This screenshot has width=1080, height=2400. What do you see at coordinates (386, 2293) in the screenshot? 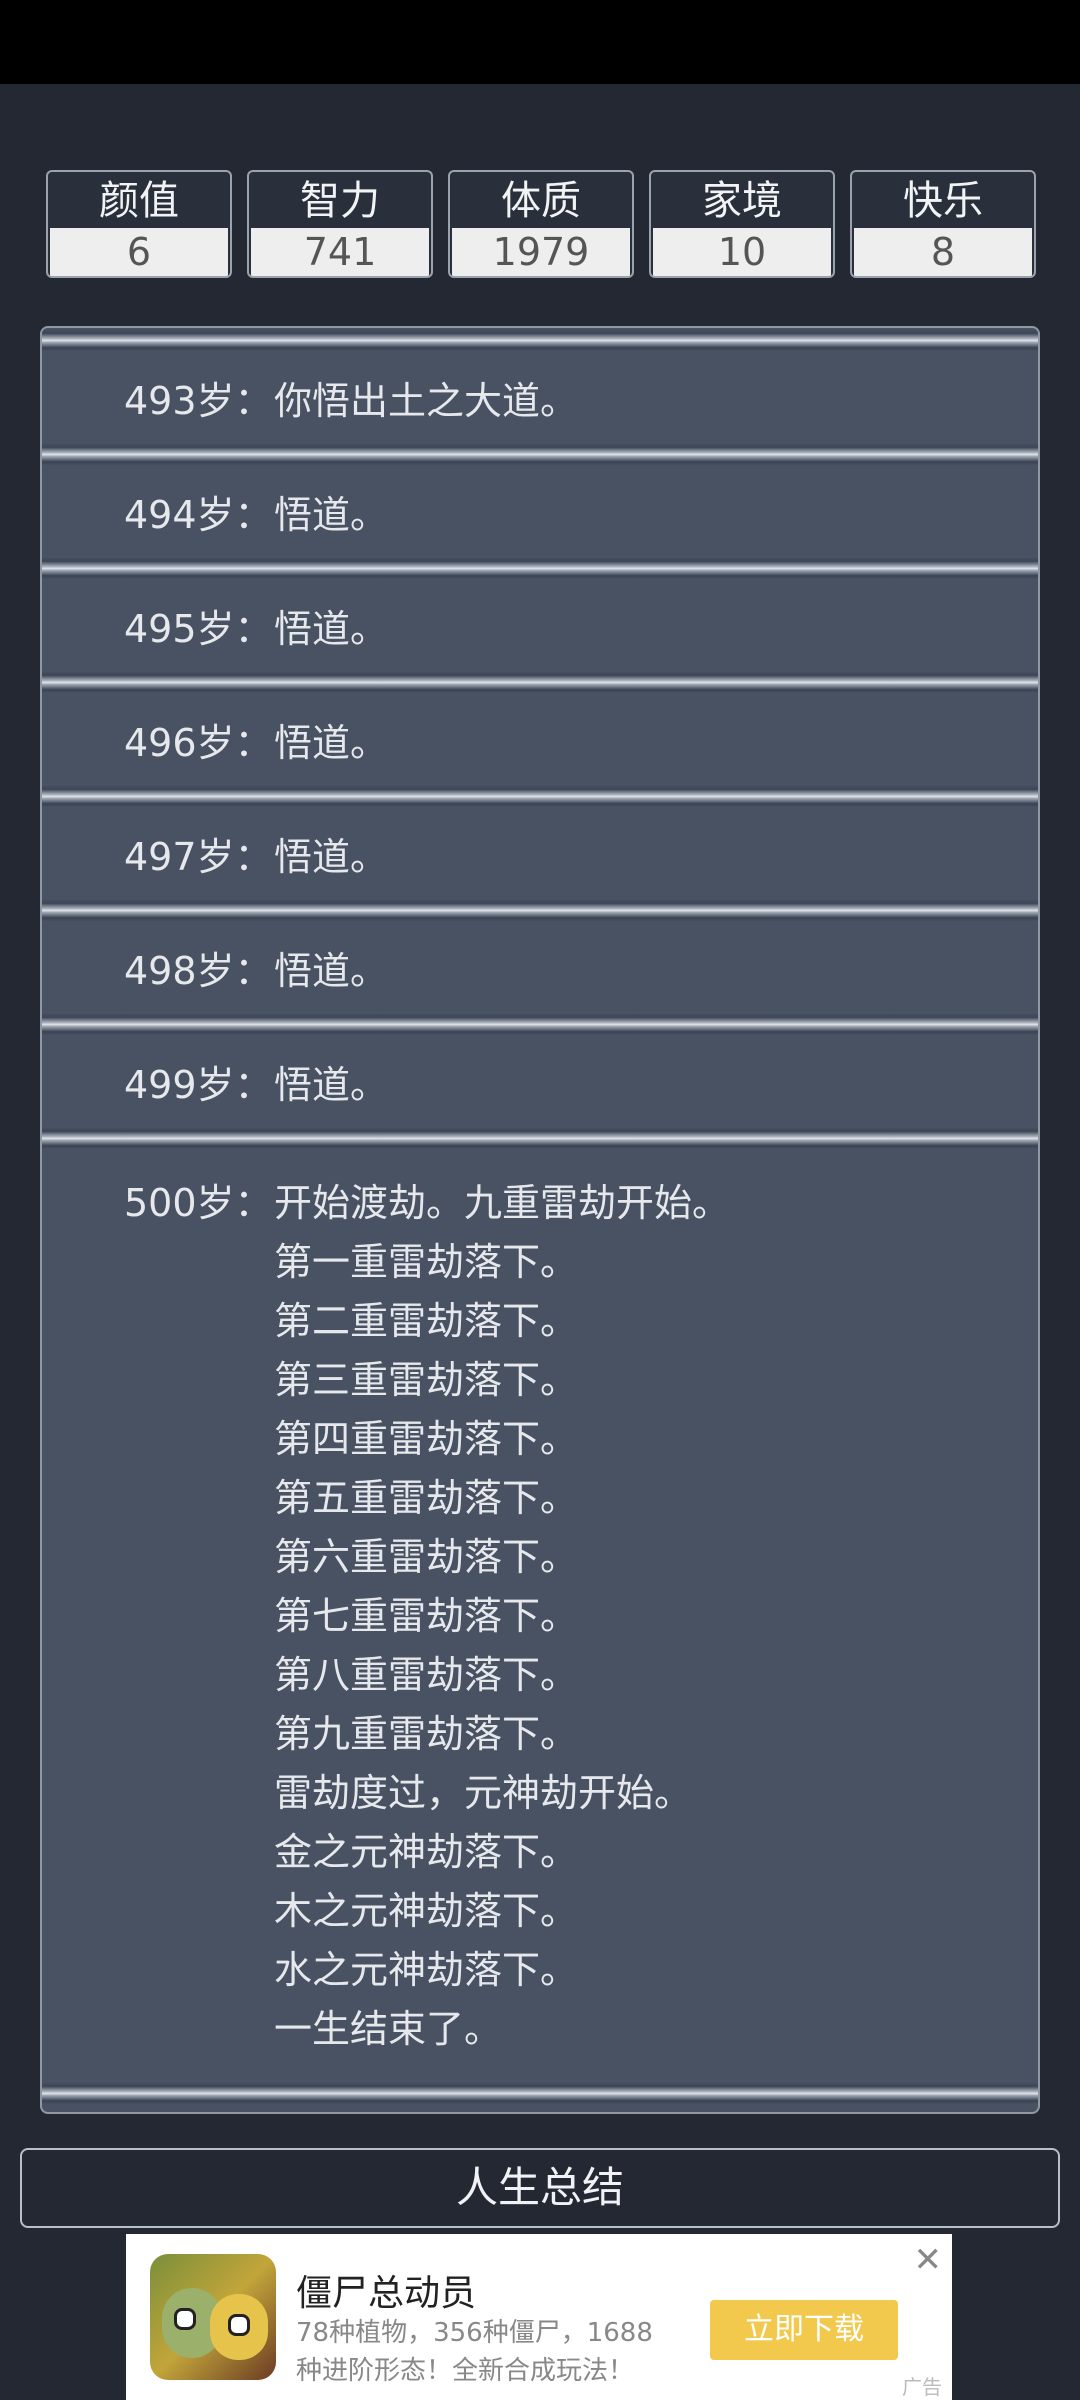
I see `ad-title: 僵尸总动员` at bounding box center [386, 2293].